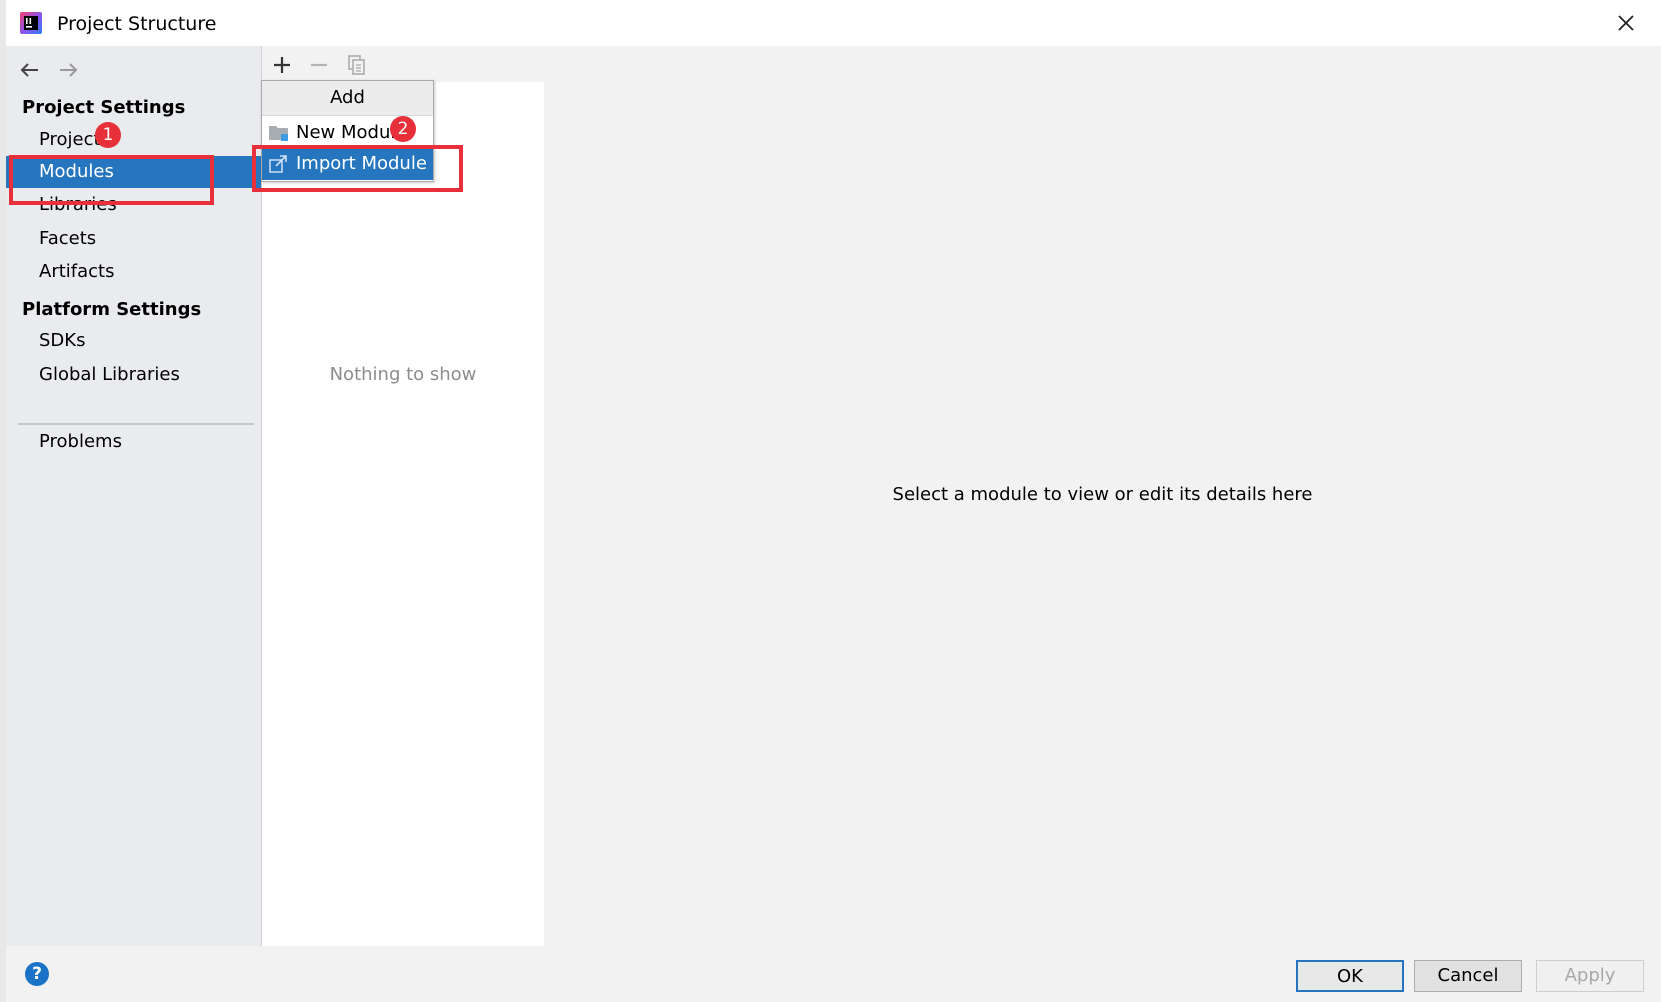 Image resolution: width=1661 pixels, height=1002 pixels. I want to click on nav-item-artifacts: Artifacts, so click(133, 272).